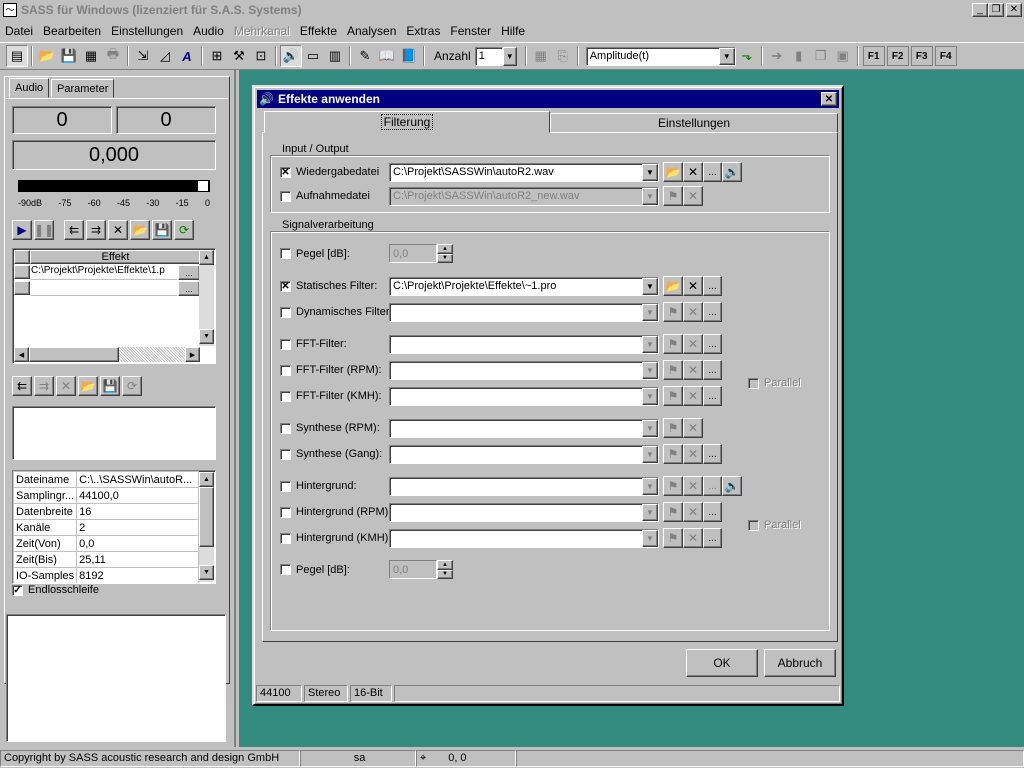 This screenshot has height=768, width=1024. I want to click on copy-icon: ❐, so click(821, 56).